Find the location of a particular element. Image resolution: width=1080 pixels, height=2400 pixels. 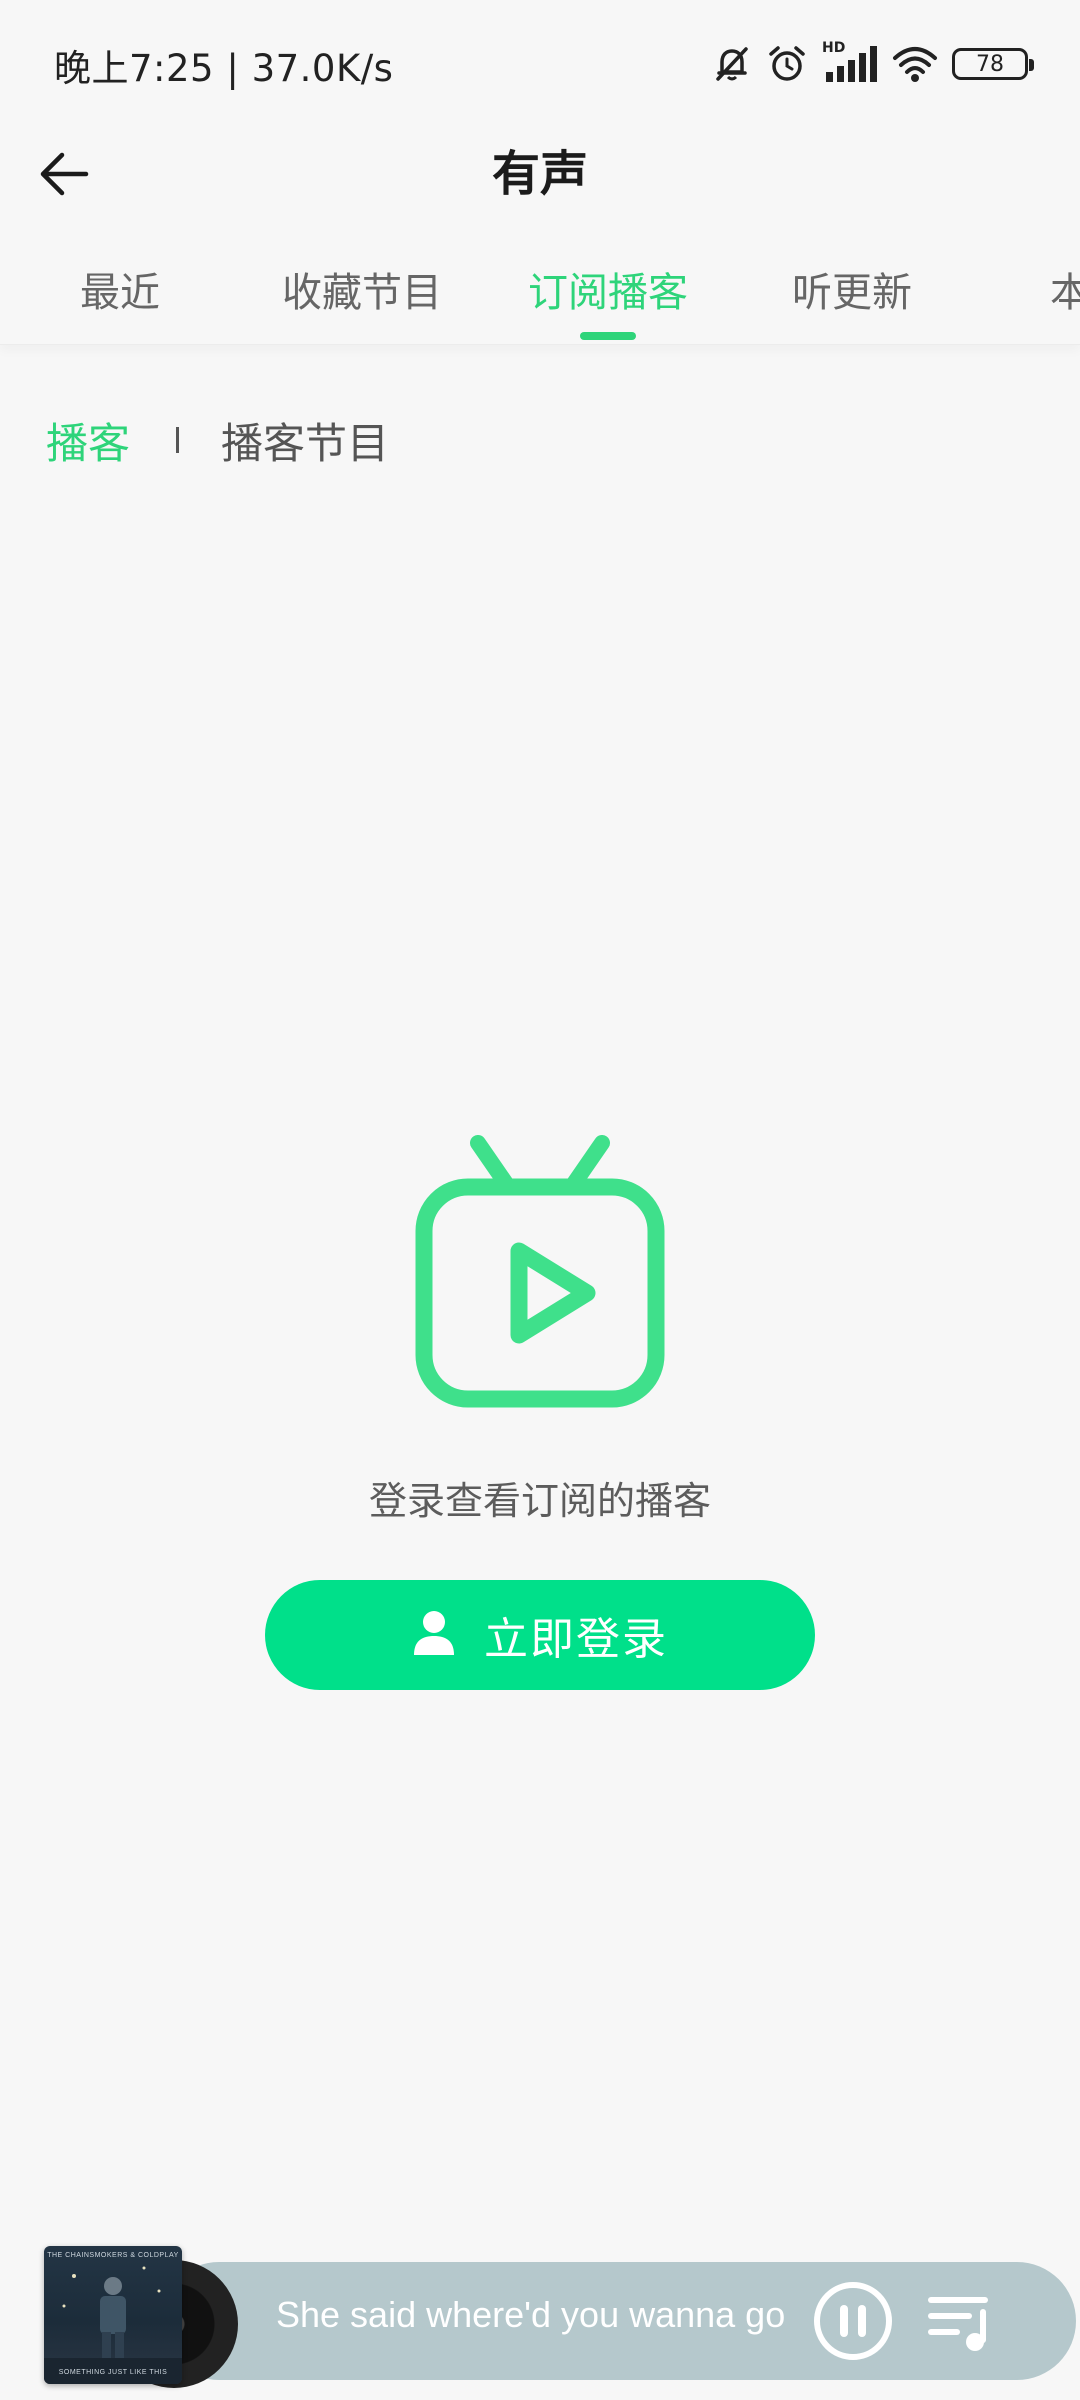

pause-button is located at coordinates (853, 2321).